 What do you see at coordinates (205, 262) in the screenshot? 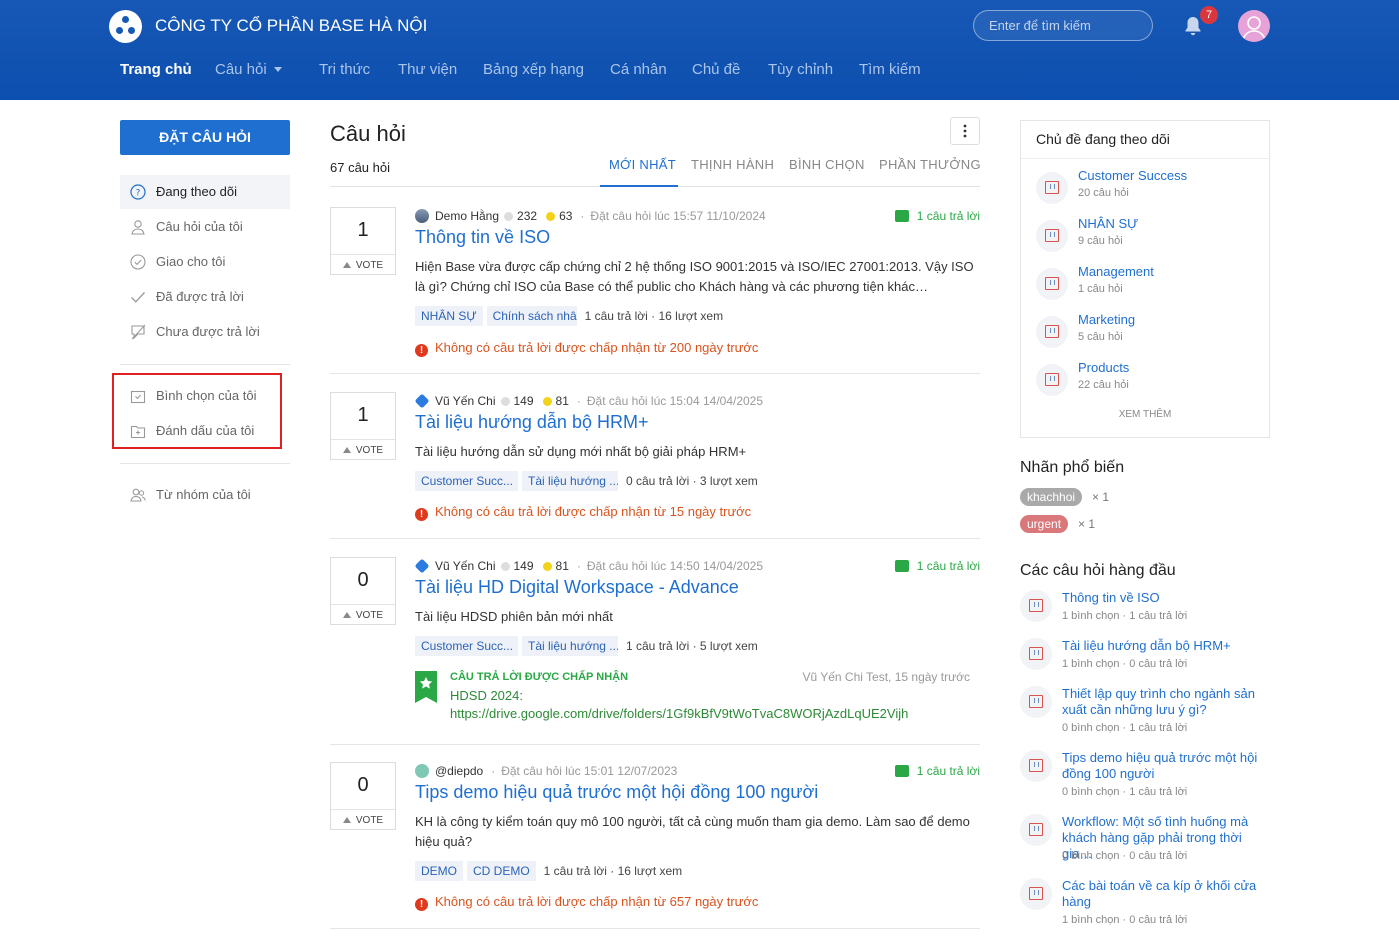
I see `sidebar-item-assigned: Giao cho tôi` at bounding box center [205, 262].